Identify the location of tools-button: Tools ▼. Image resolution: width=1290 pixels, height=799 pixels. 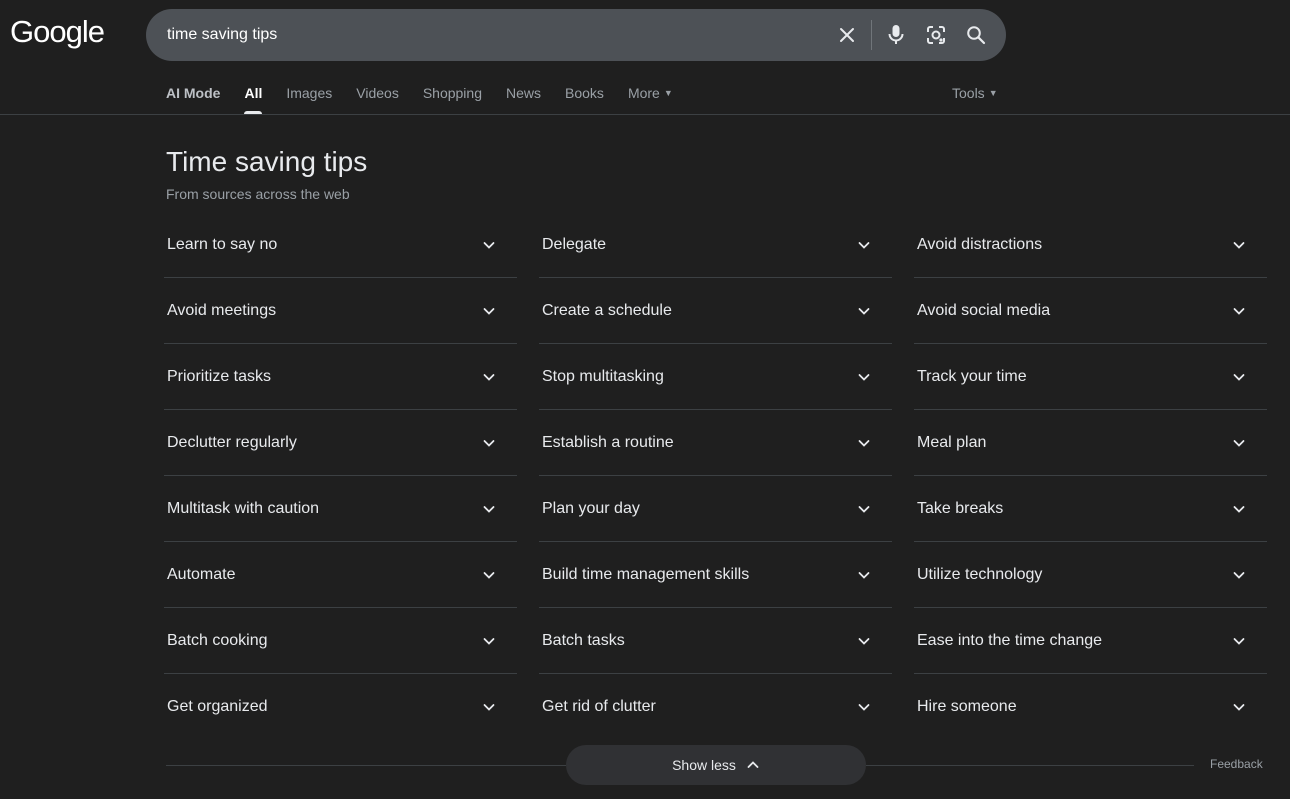
(975, 93).